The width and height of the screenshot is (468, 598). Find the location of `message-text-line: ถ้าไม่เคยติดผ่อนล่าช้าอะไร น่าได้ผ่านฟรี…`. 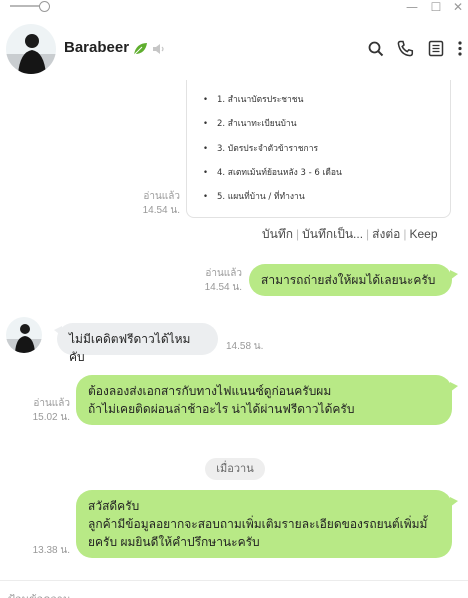

message-text-line: ถ้าไม่เคยติดผ่อนล่าช้าอะไร น่าได้ผ่านฟรี… is located at coordinates (221, 409).